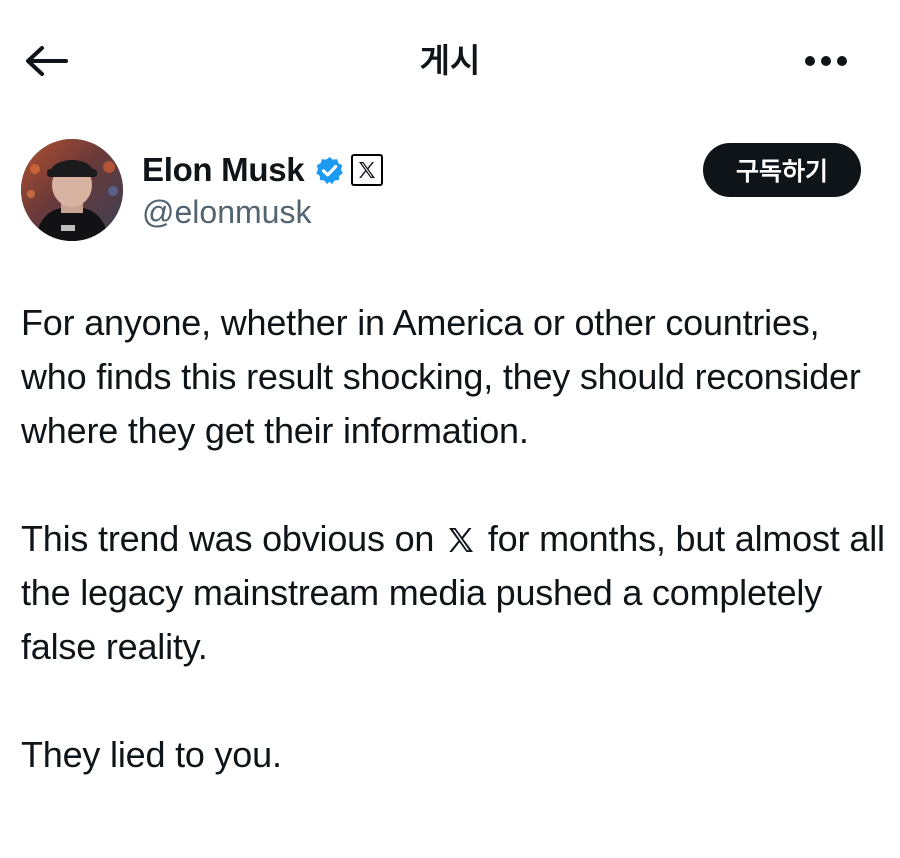 This screenshot has width=900, height=858. I want to click on more-options-button, so click(826, 61).